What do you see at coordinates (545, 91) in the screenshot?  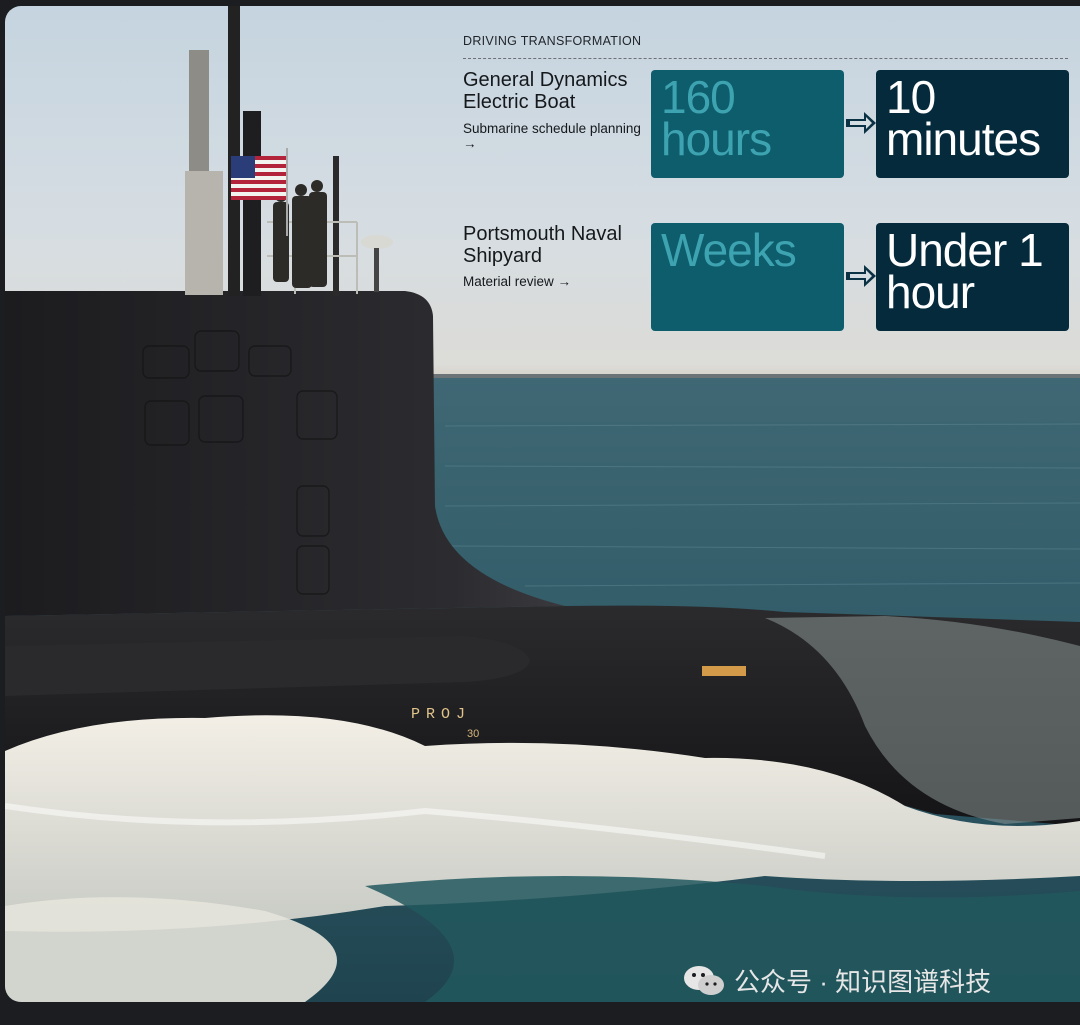 I see `case-title-electric-boat: General Dynamics Electric Boat` at bounding box center [545, 91].